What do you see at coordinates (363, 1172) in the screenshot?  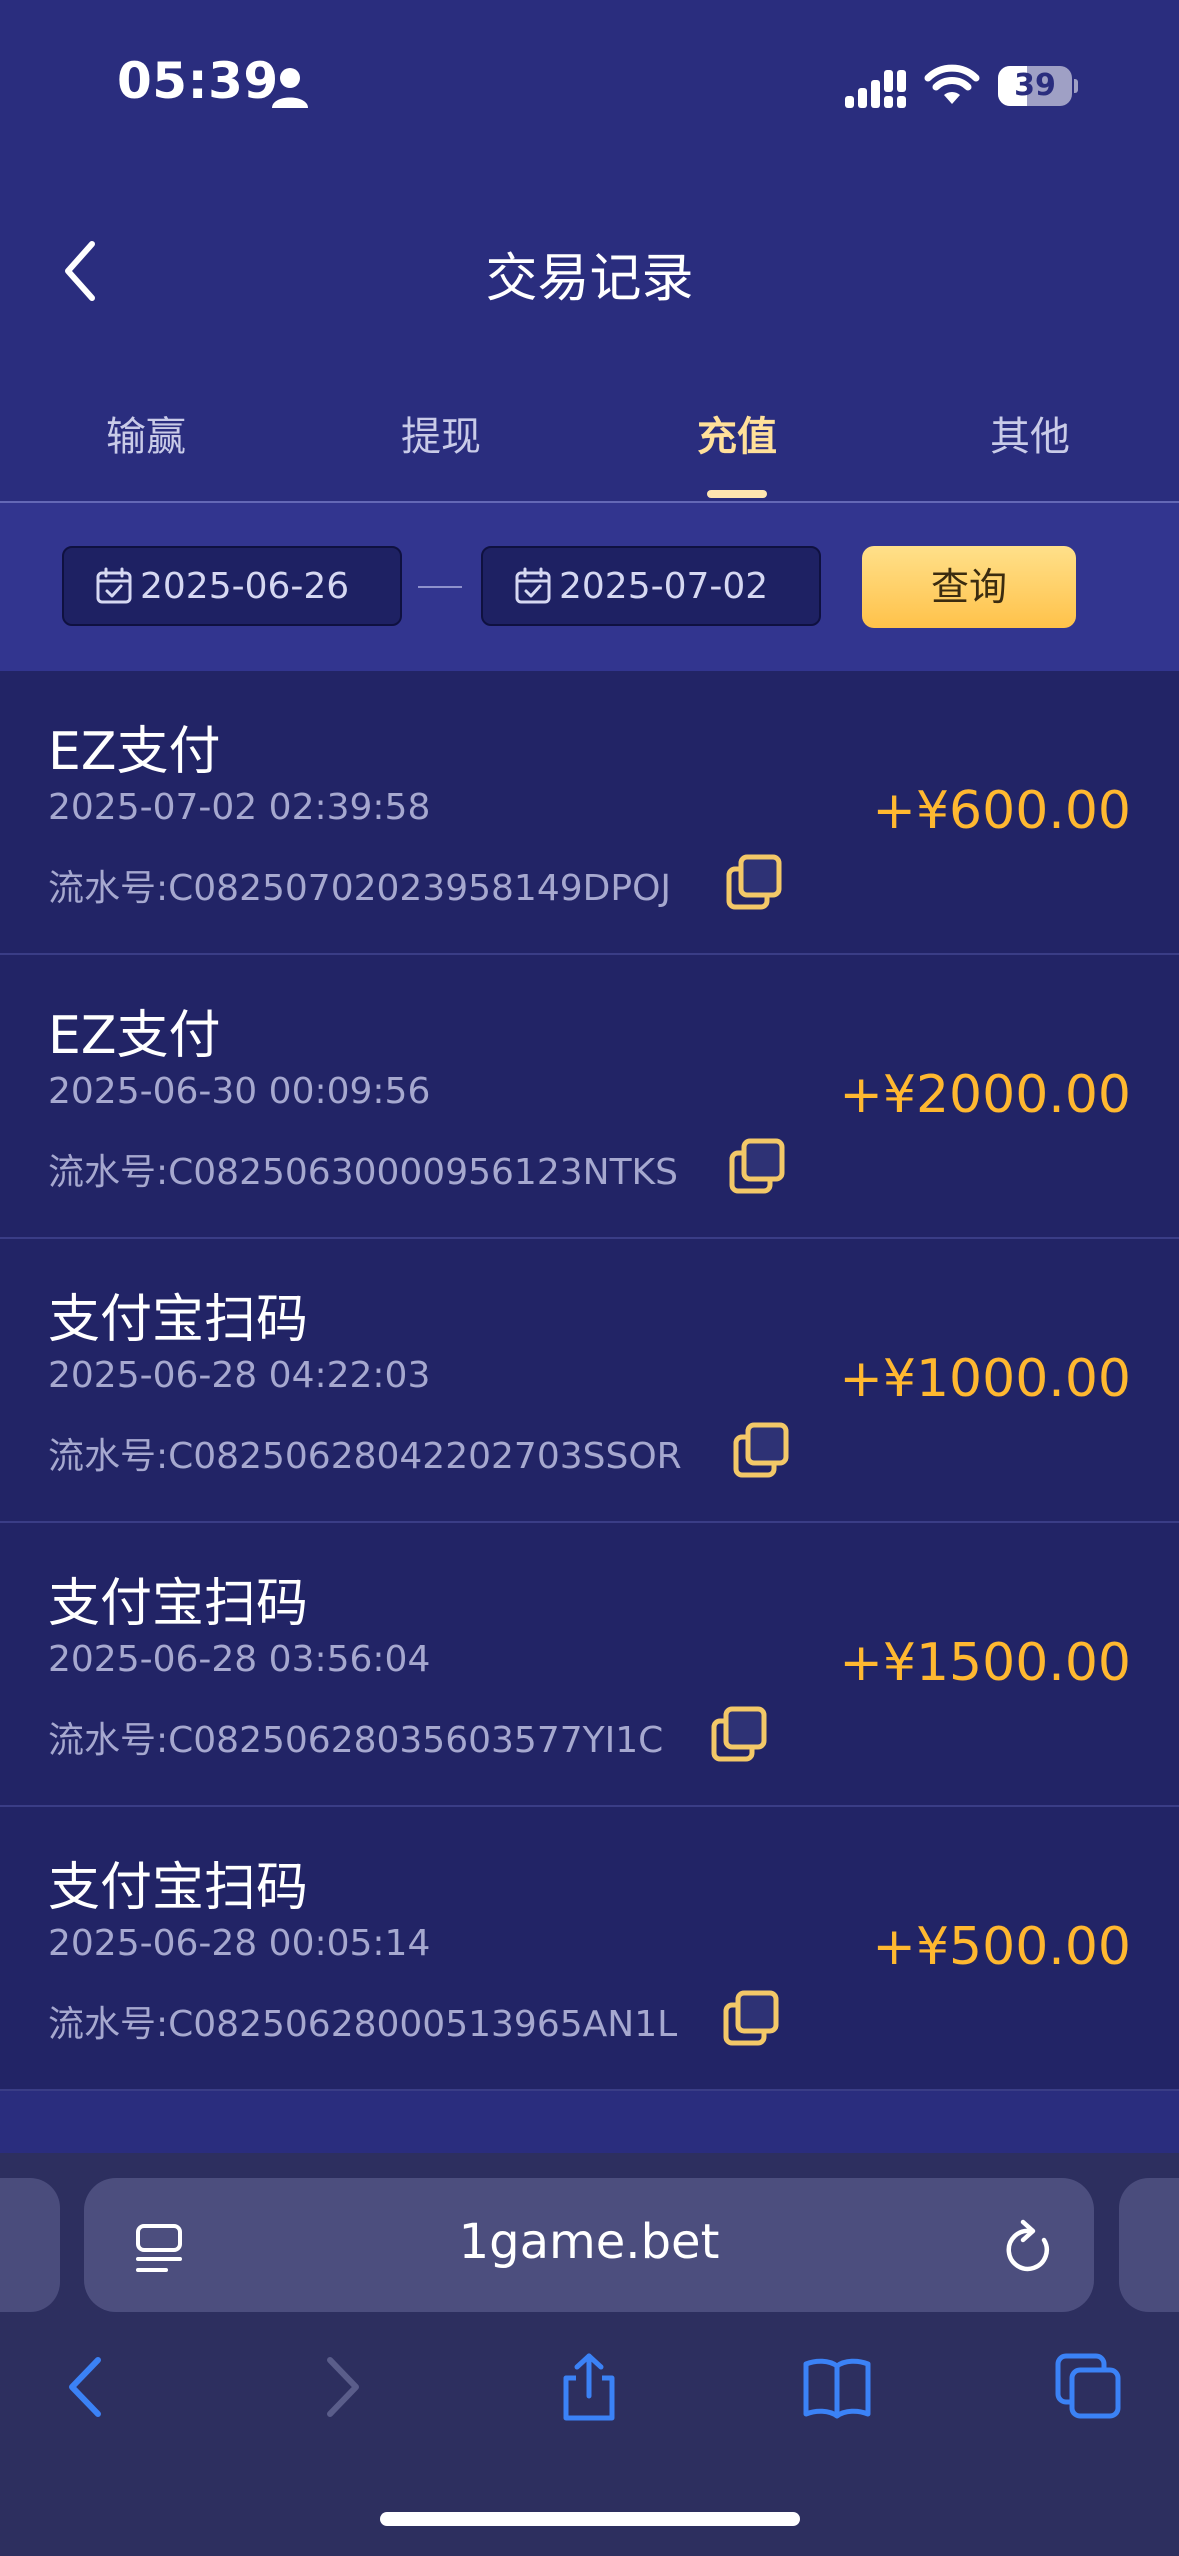 I see `serial-number: 流水号:C08250630000956123NTKS` at bounding box center [363, 1172].